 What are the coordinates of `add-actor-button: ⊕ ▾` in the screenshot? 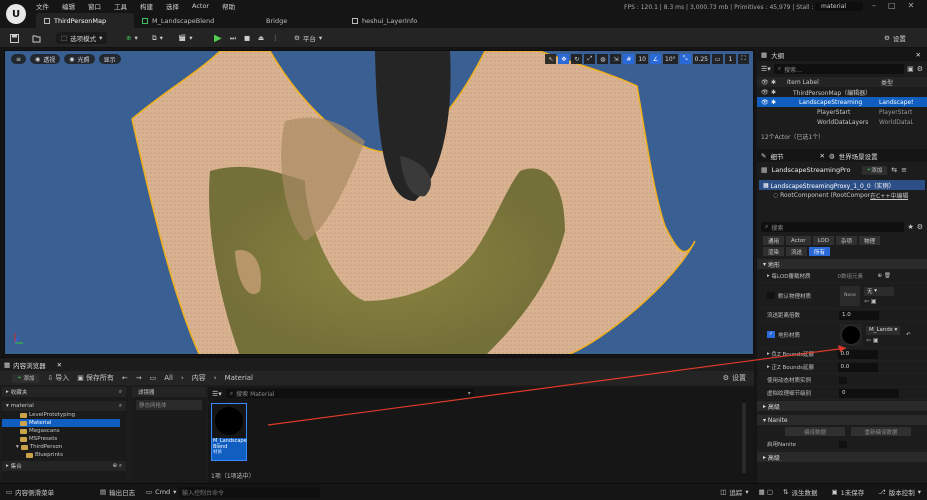 It's located at (132, 38).